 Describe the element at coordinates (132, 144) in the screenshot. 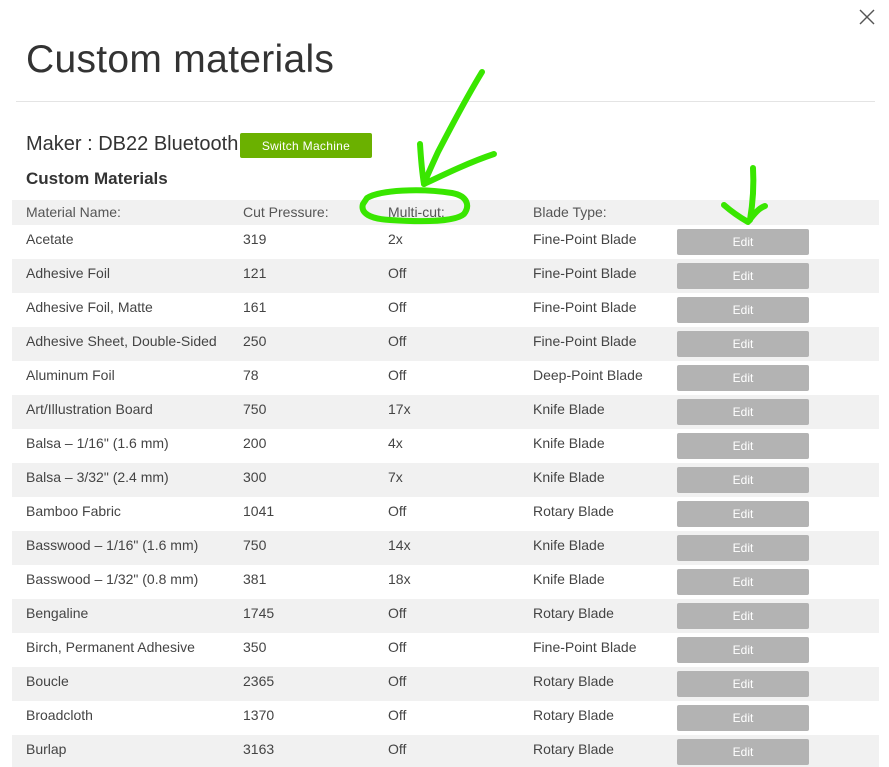

I see `machine-label: Maker : DB22 Bluetooth` at that location.